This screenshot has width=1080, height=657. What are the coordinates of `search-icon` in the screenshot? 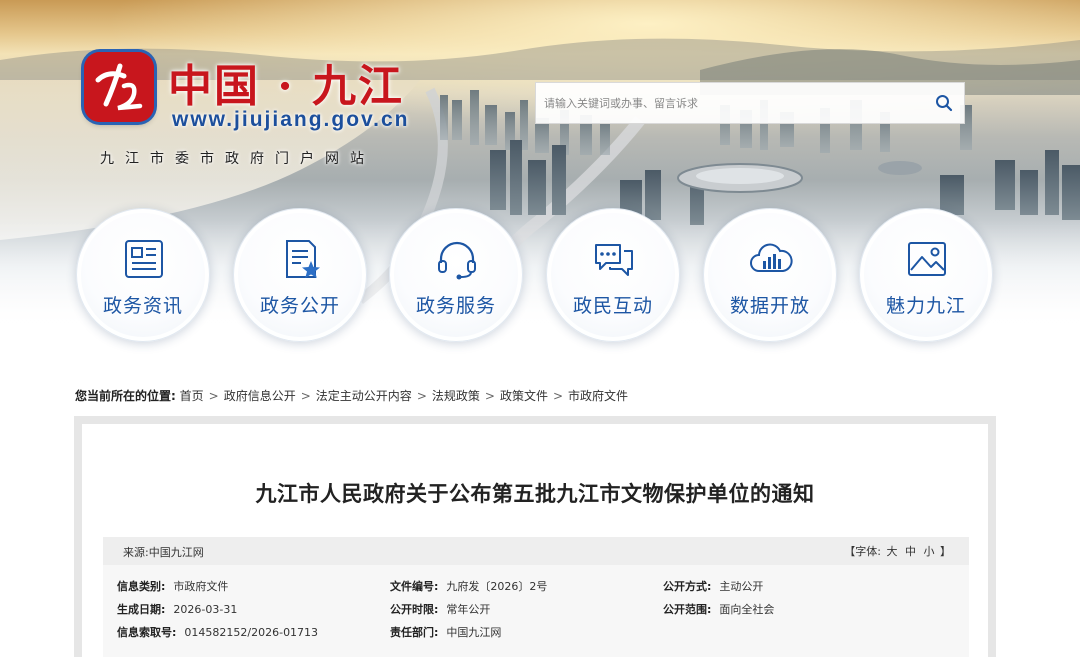 It's located at (944, 103).